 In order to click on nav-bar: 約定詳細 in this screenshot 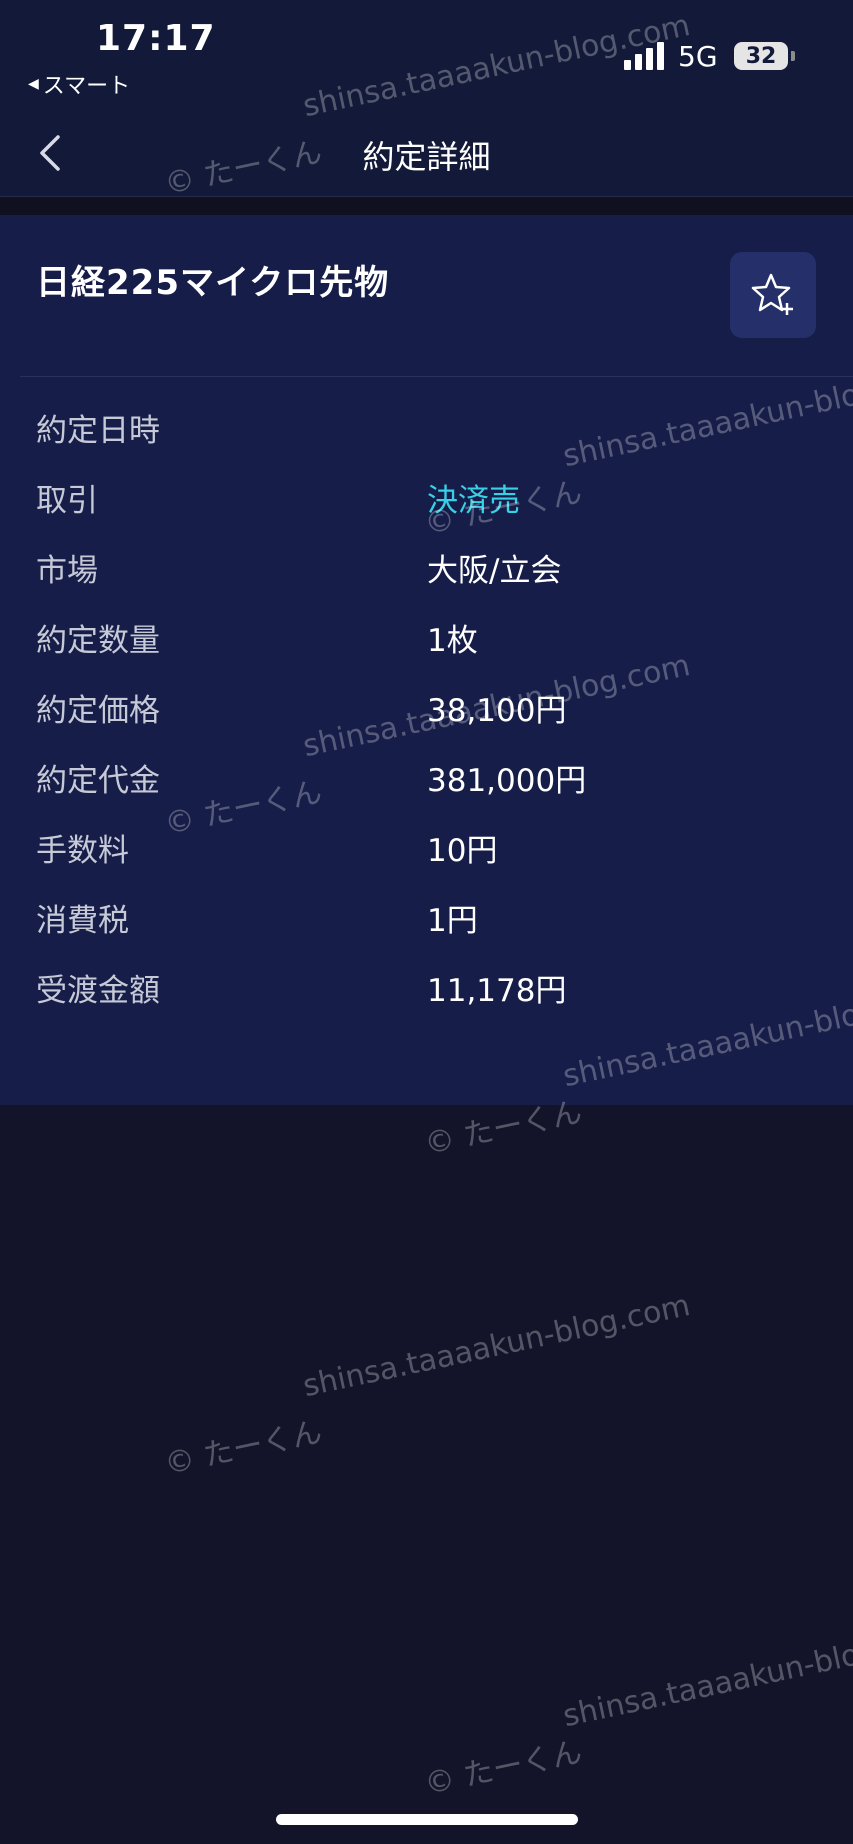, I will do `click(426, 153)`.